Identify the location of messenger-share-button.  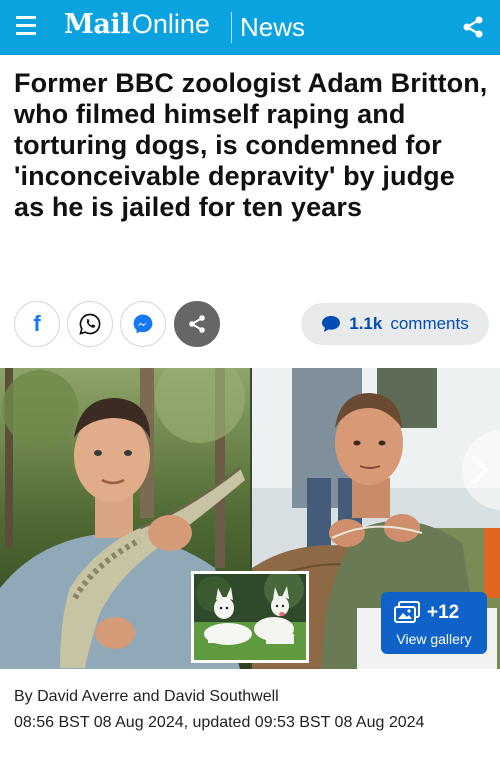
(143, 324).